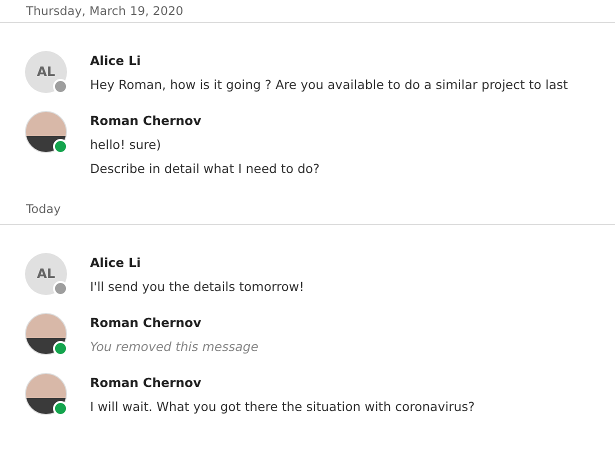 This screenshot has height=471, width=615. What do you see at coordinates (43, 209) in the screenshot?
I see `date-divider-label: Today` at bounding box center [43, 209].